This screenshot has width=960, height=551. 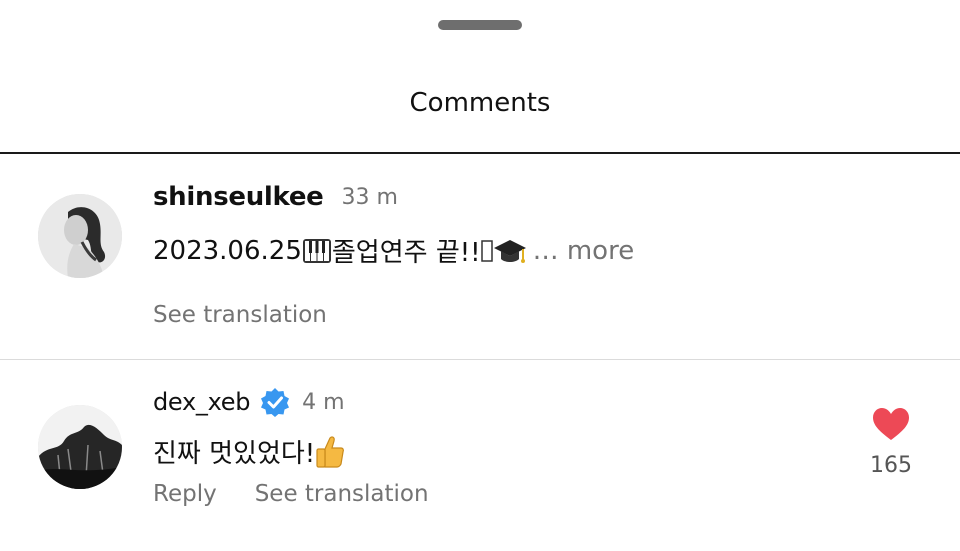 I want to click on comment-meta: shinseulkee 33 m, so click(x=275, y=197).